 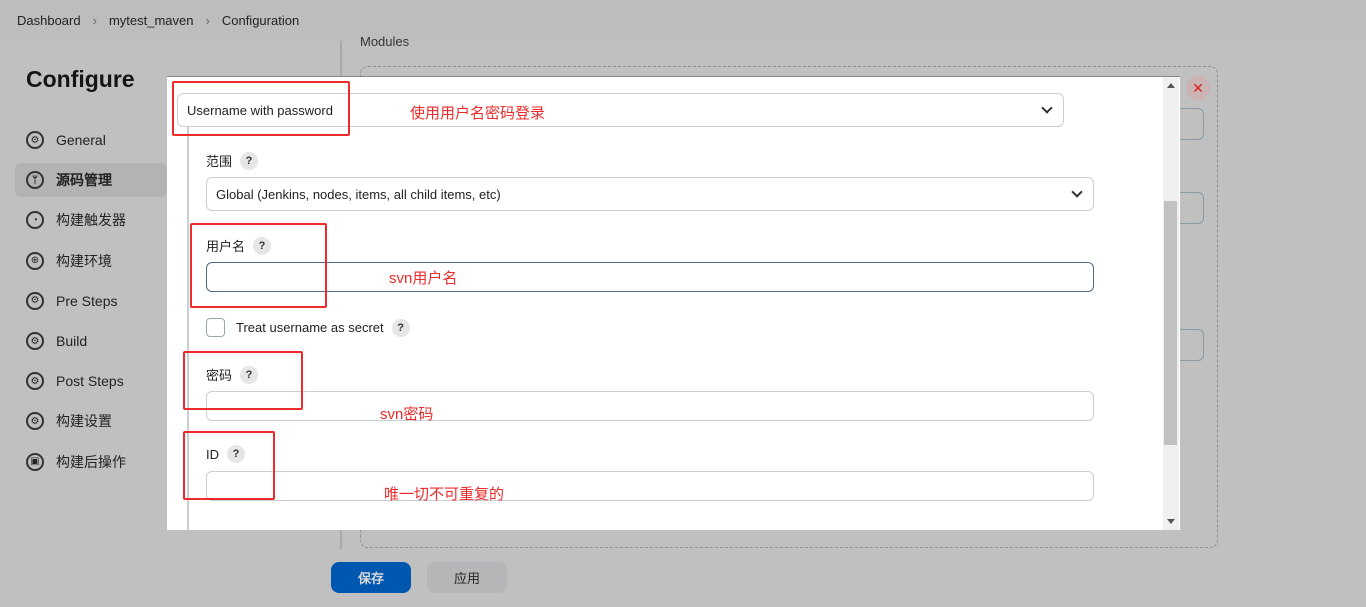 I want to click on sidebar-item: ◔ 构建触发器, so click(x=91, y=220).